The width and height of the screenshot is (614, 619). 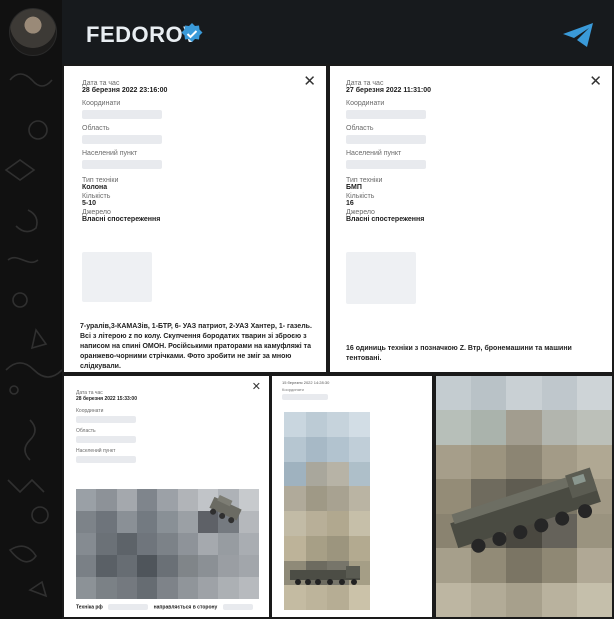 What do you see at coordinates (354, 187) in the screenshot?
I see `field-value: БМП` at bounding box center [354, 187].